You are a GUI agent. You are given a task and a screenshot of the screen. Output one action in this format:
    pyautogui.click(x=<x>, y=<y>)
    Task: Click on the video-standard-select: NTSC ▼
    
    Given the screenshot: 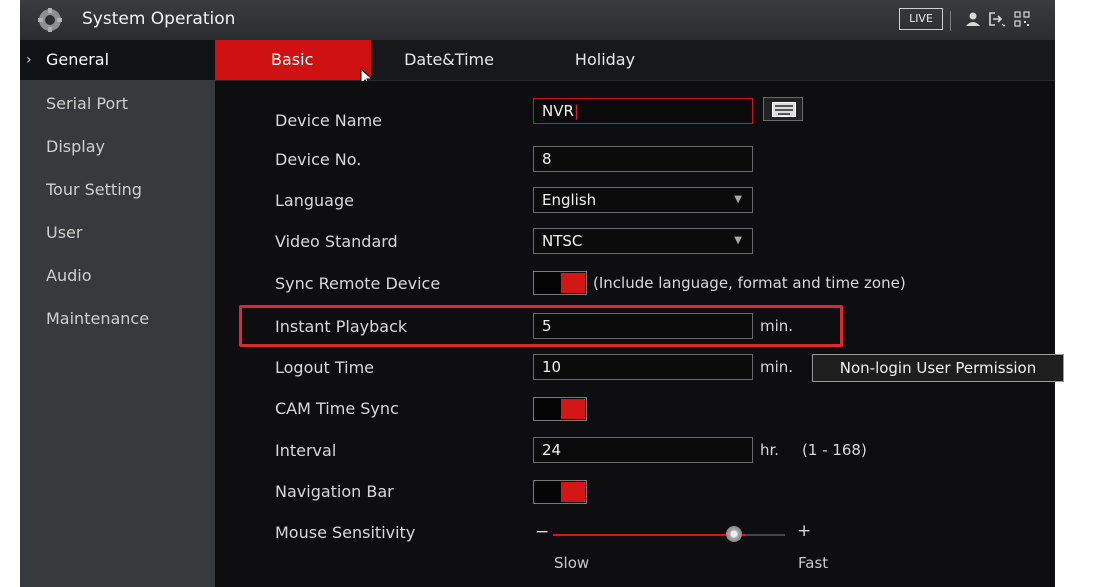 What is the action you would take?
    pyautogui.click(x=643, y=241)
    